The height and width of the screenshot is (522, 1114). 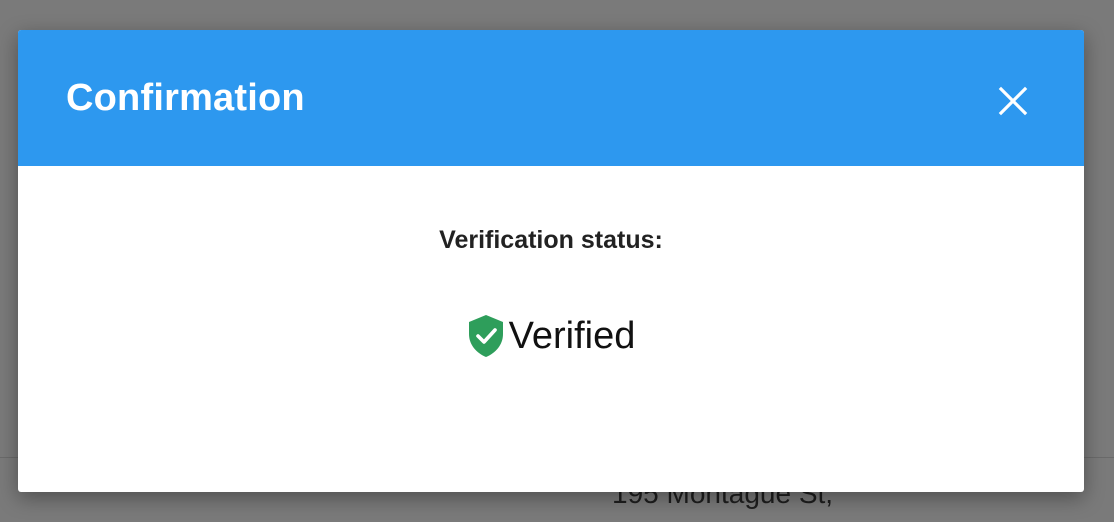 I want to click on verification-status-value: Verified, so click(x=572, y=335).